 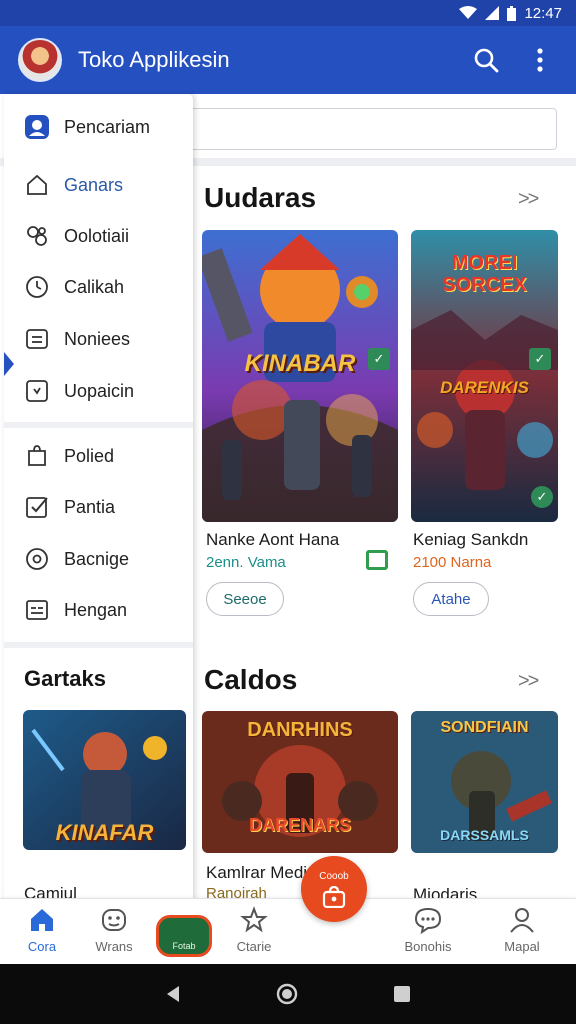 I want to click on screen-icon, so click(x=377, y=560).